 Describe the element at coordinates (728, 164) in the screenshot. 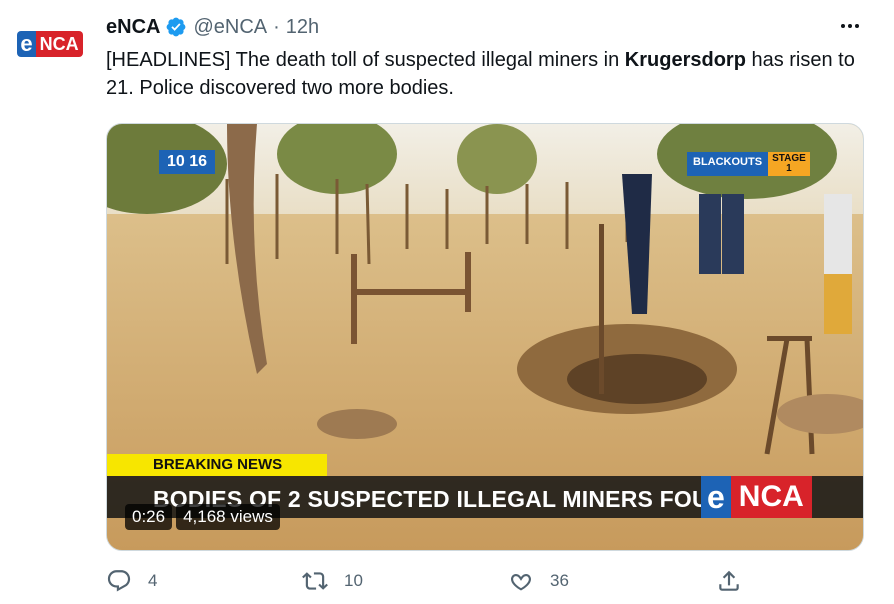

I see `blackouts-label: BLACKOUTS` at that location.